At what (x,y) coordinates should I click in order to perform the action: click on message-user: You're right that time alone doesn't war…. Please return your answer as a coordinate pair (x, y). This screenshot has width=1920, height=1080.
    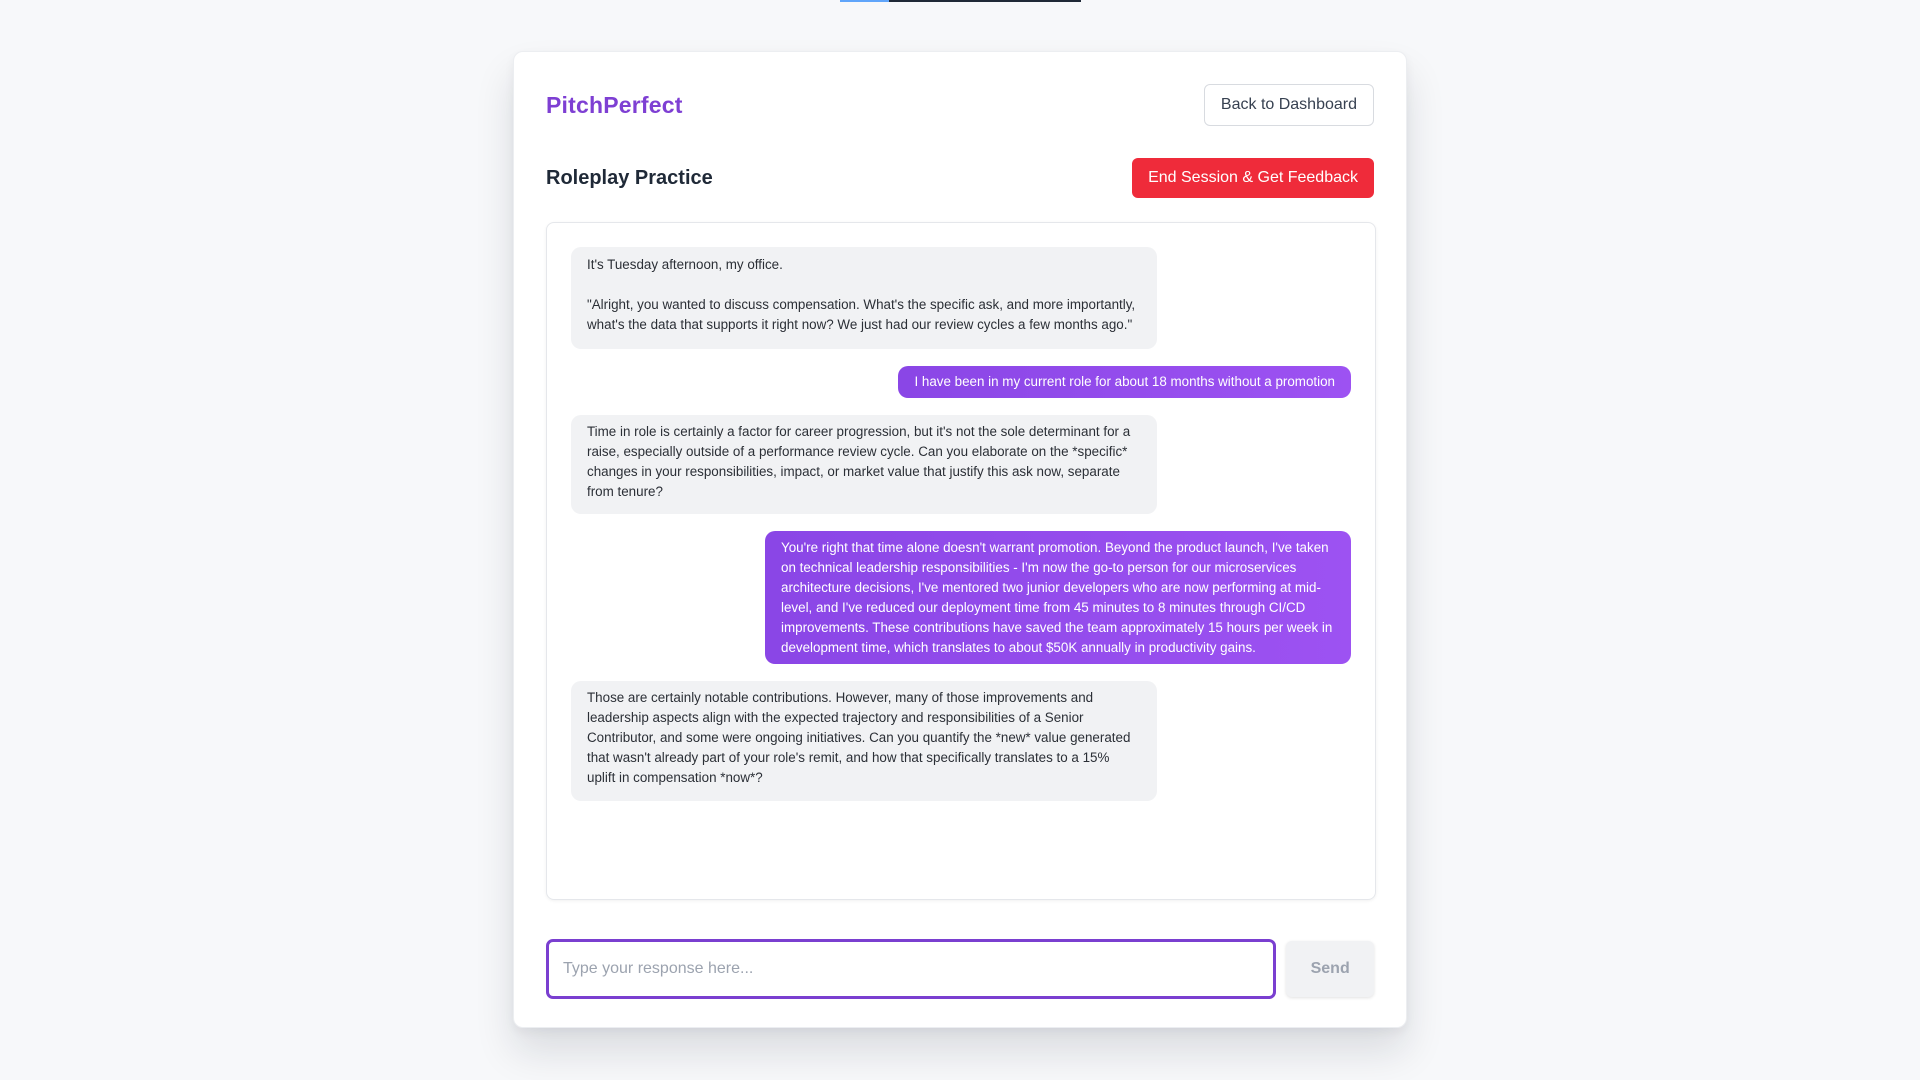
    Looking at the image, I should click on (1058, 597).